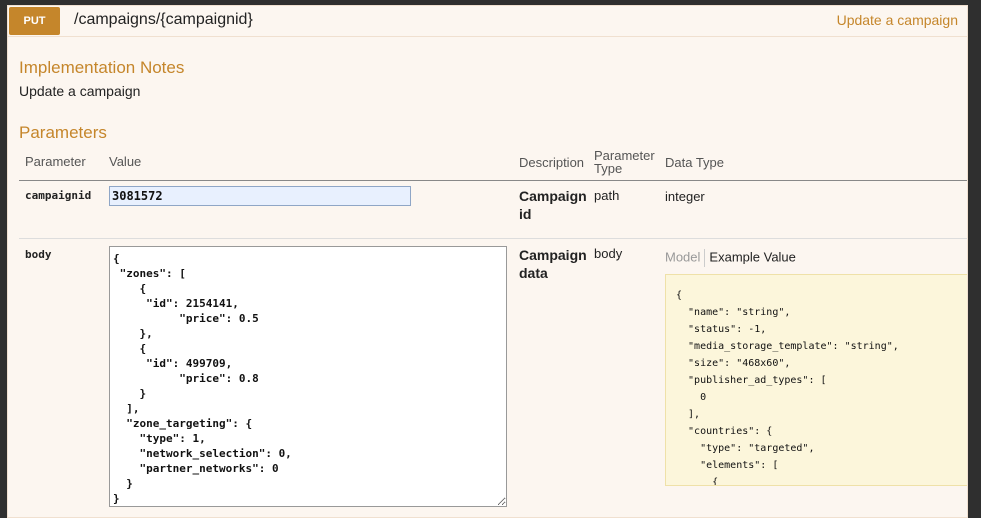 The height and width of the screenshot is (518, 981). Describe the element at coordinates (58, 195) in the screenshot. I see `param-name-campaignid: campaignid` at that location.